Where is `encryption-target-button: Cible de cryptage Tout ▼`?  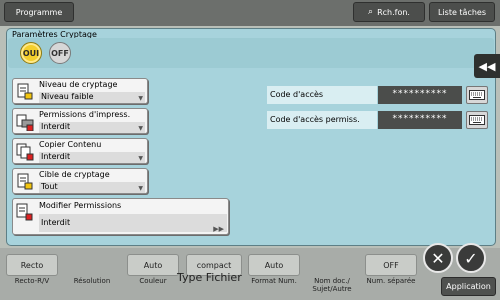 encryption-target-button: Cible de cryptage Tout ▼ is located at coordinates (80, 181).